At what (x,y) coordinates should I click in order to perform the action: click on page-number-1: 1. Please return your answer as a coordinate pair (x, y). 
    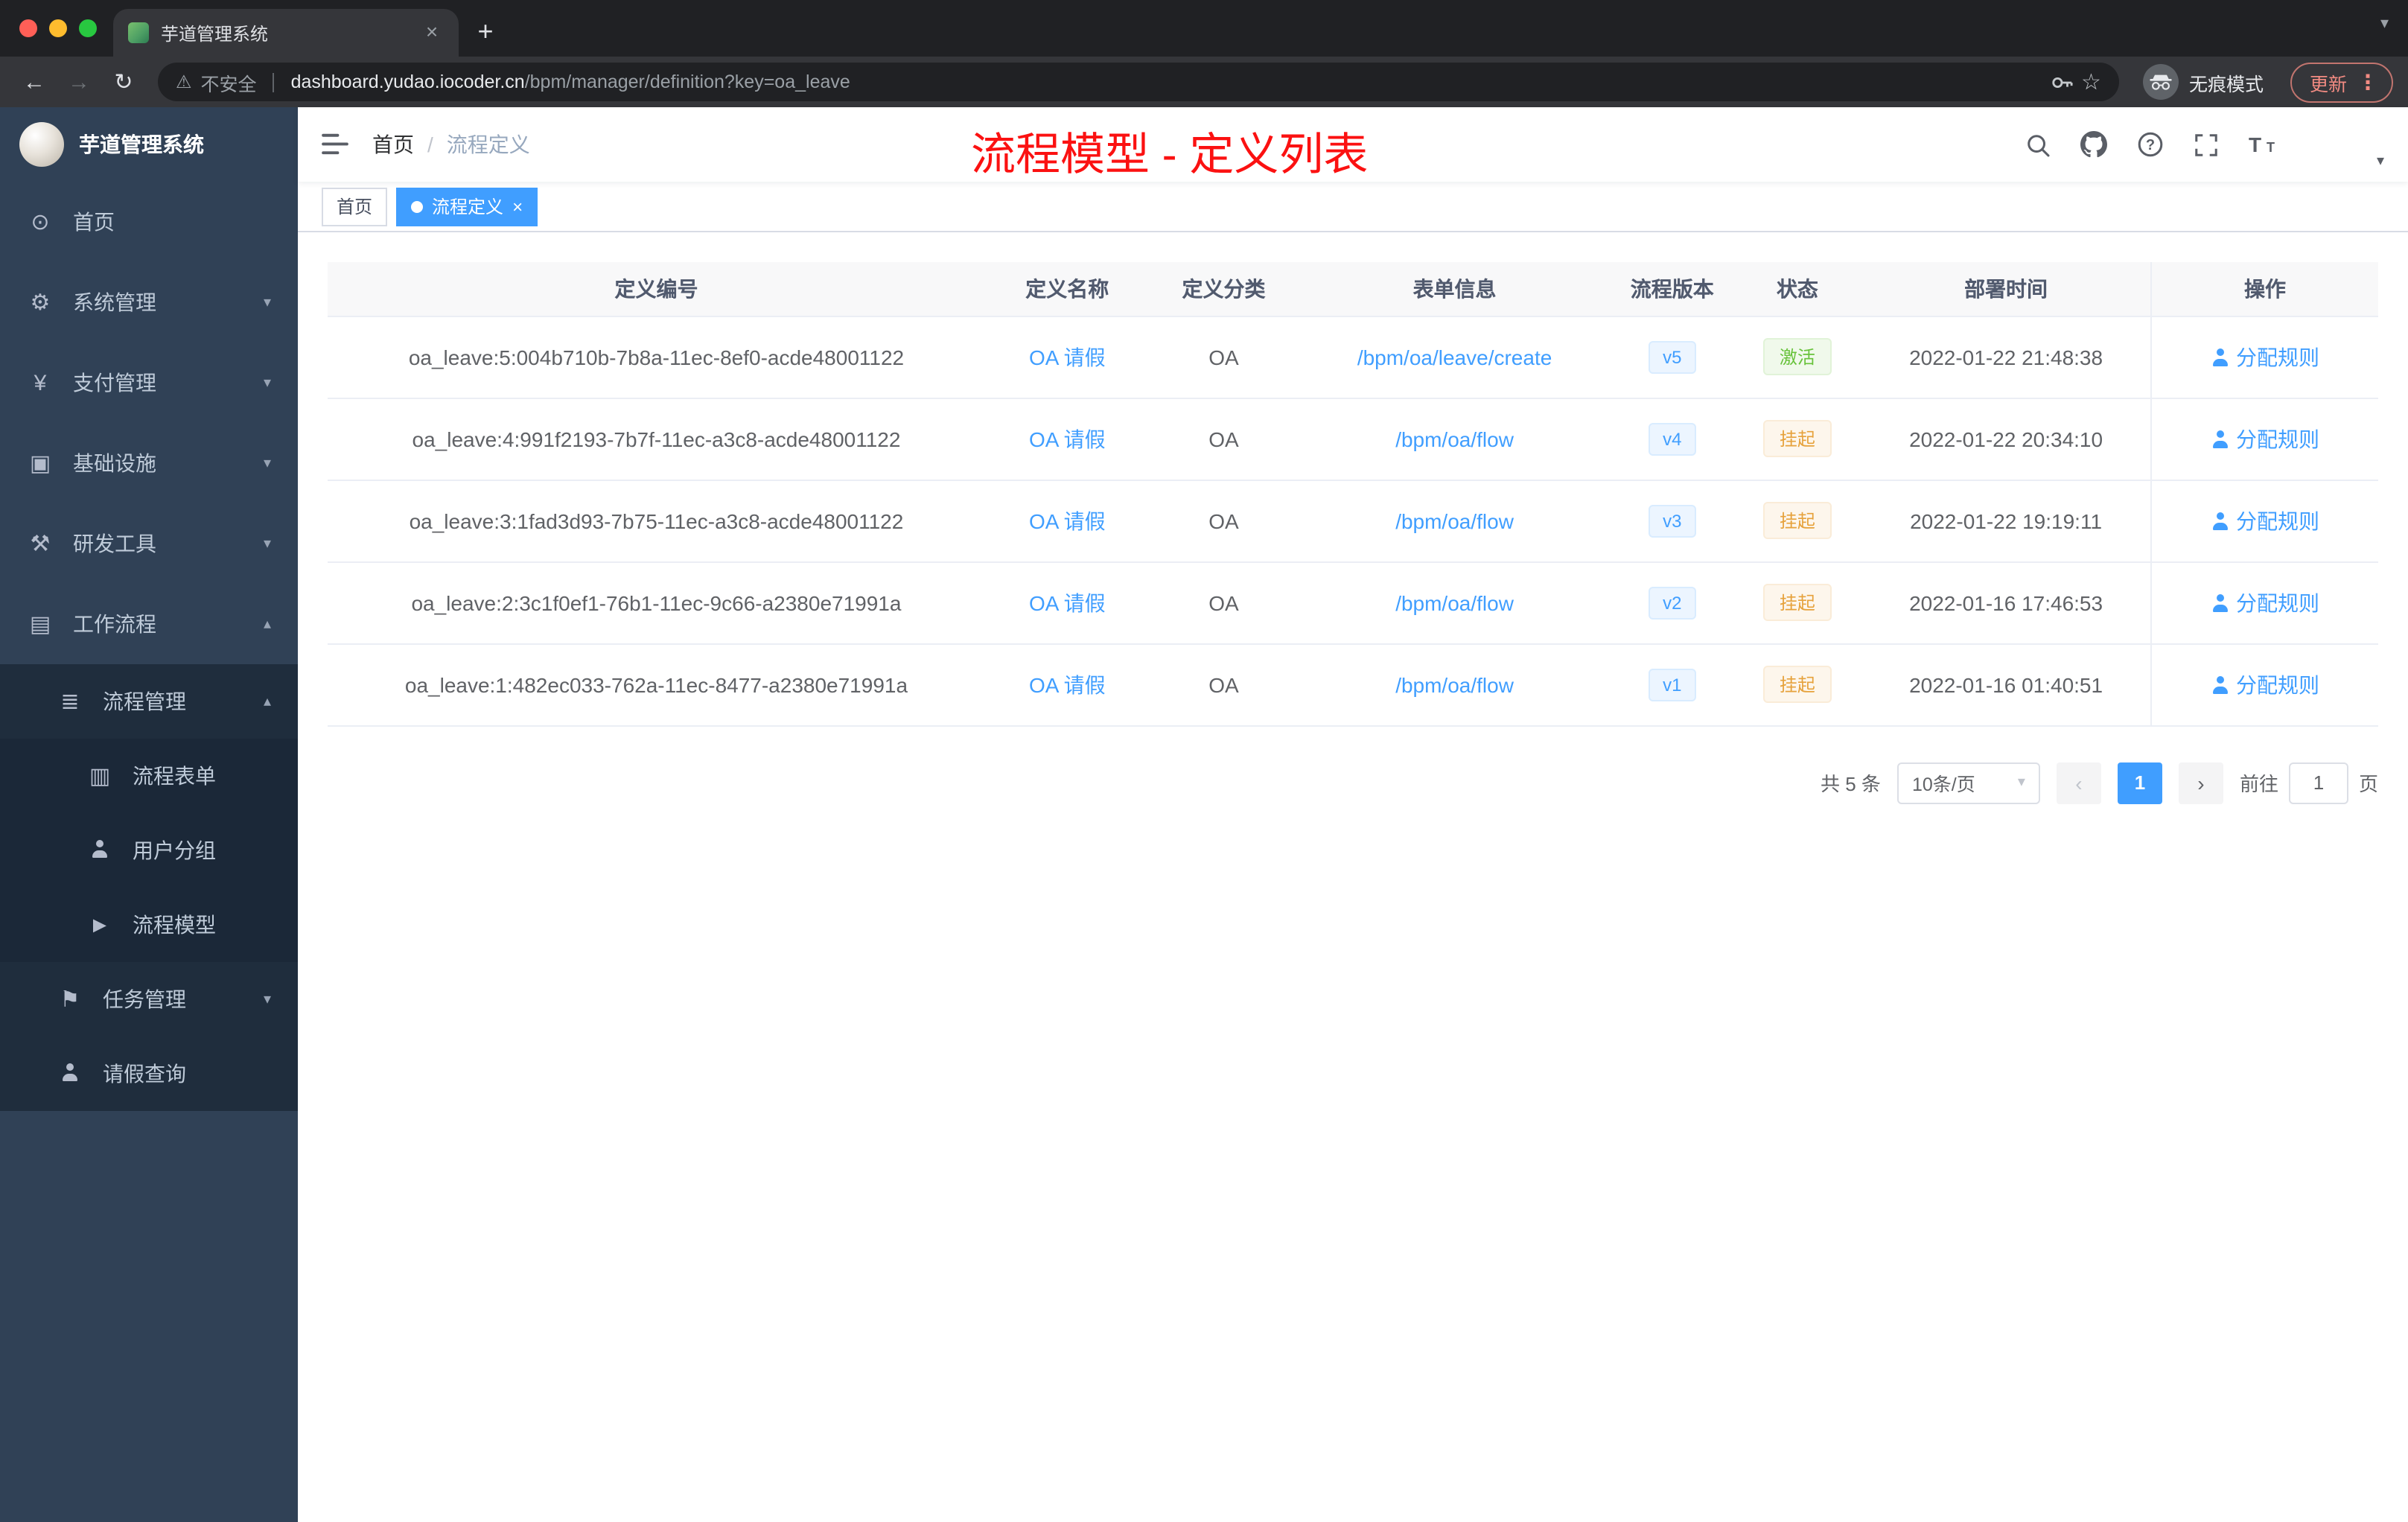
    Looking at the image, I should click on (2139, 782).